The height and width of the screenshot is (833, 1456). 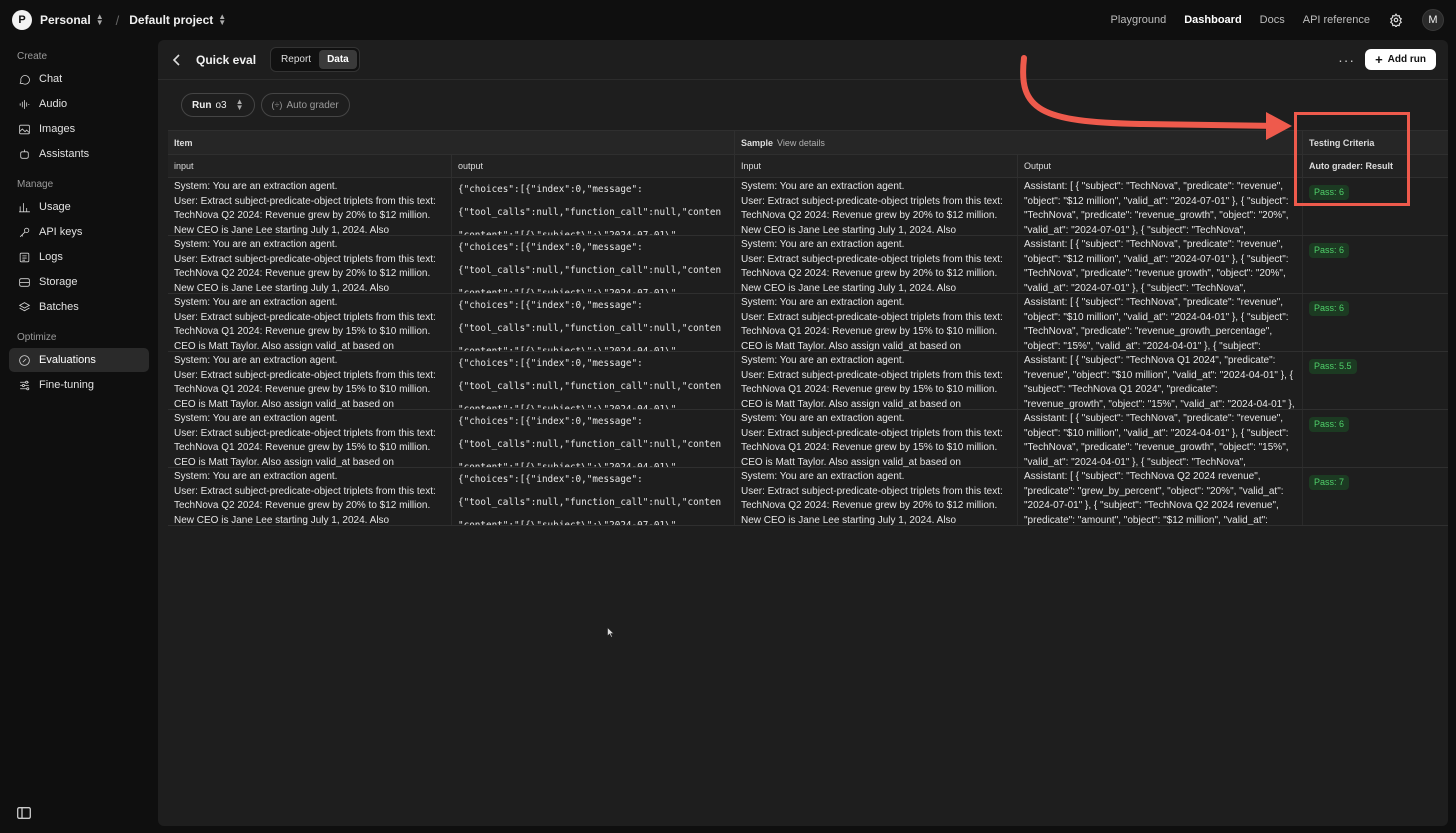 What do you see at coordinates (79, 104) in the screenshot?
I see `sidebar-item-audio: Audio` at bounding box center [79, 104].